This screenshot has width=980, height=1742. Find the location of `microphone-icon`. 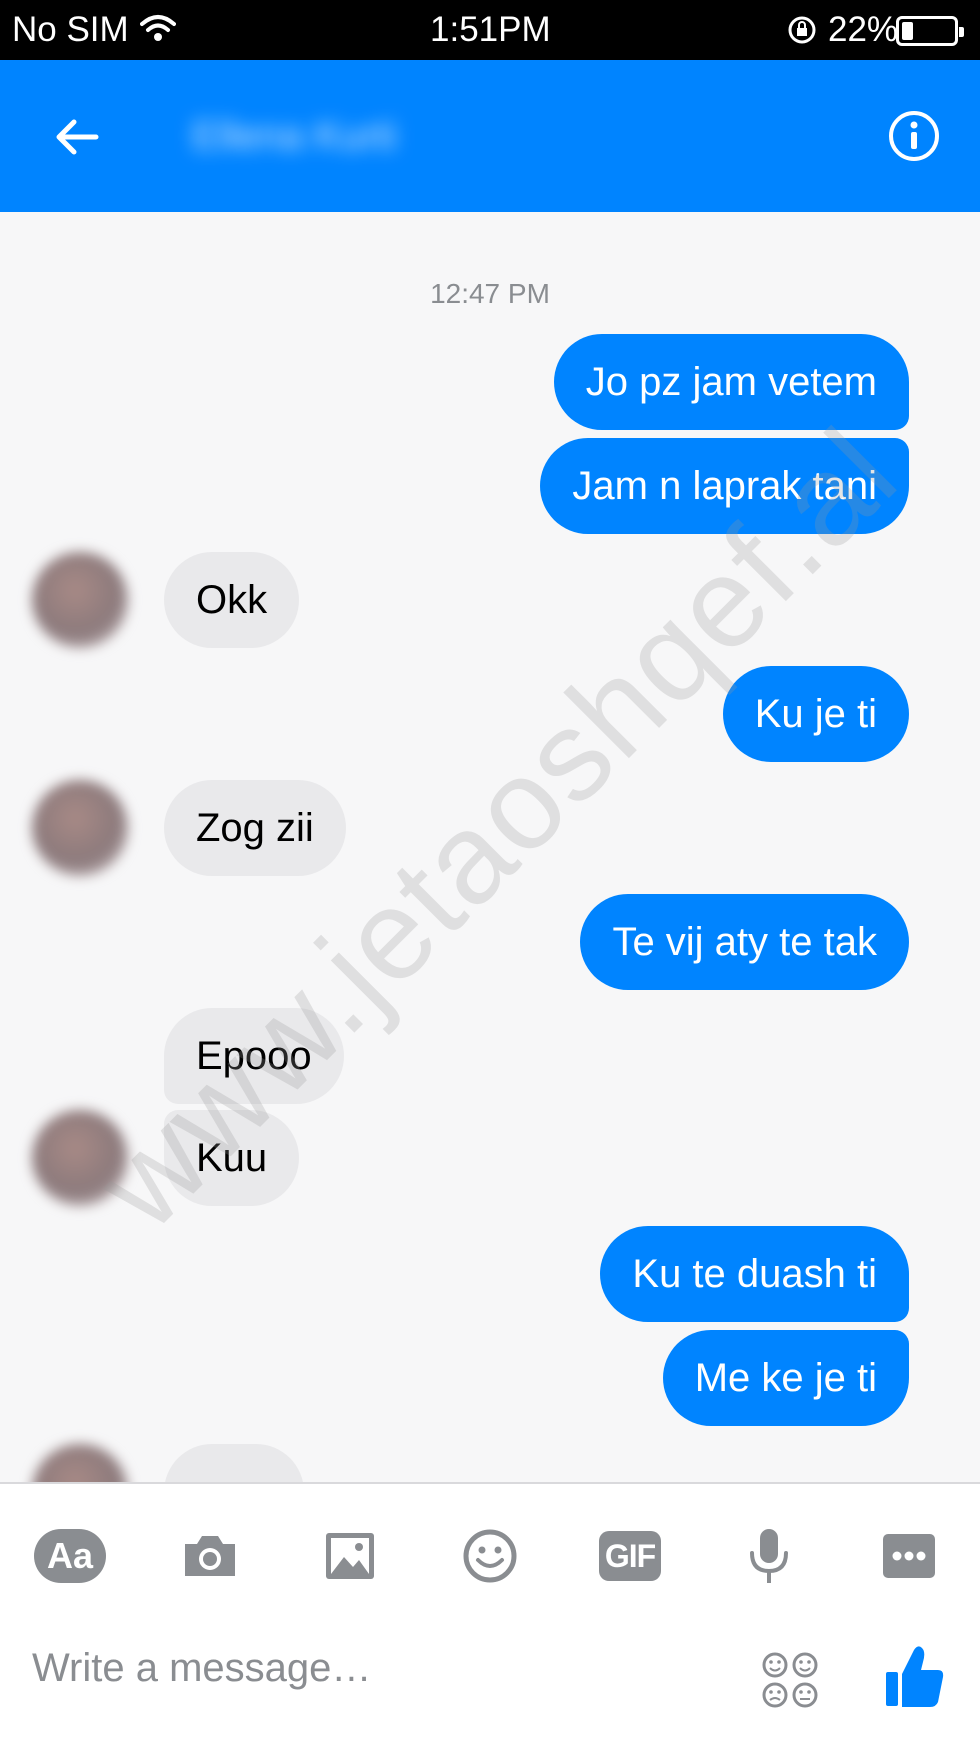

microphone-icon is located at coordinates (769, 1556).